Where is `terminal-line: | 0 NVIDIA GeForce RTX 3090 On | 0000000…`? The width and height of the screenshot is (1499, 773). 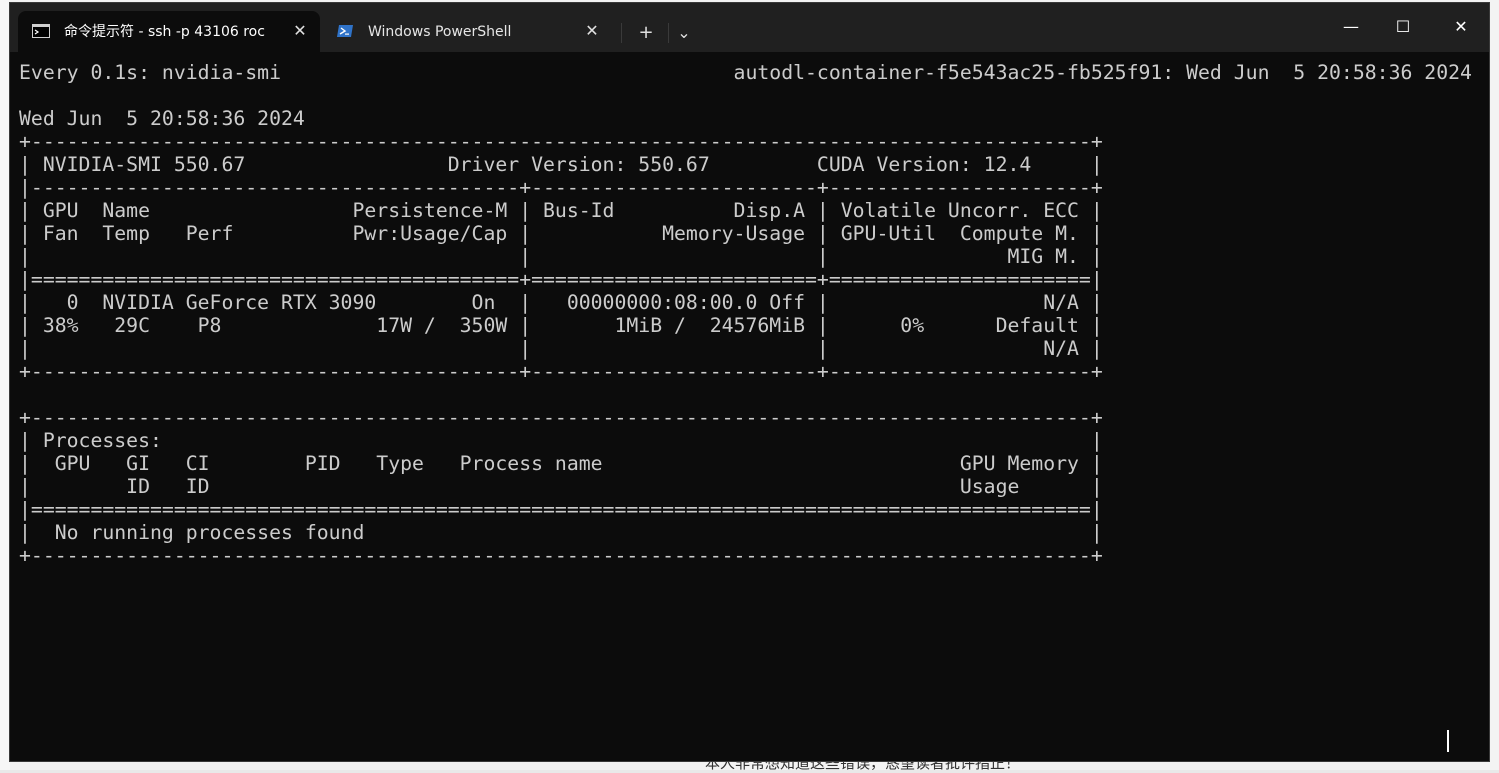
terminal-line: | 0 NVIDIA GeForce RTX 3090 On | 0000000… is located at coordinates (561, 302).